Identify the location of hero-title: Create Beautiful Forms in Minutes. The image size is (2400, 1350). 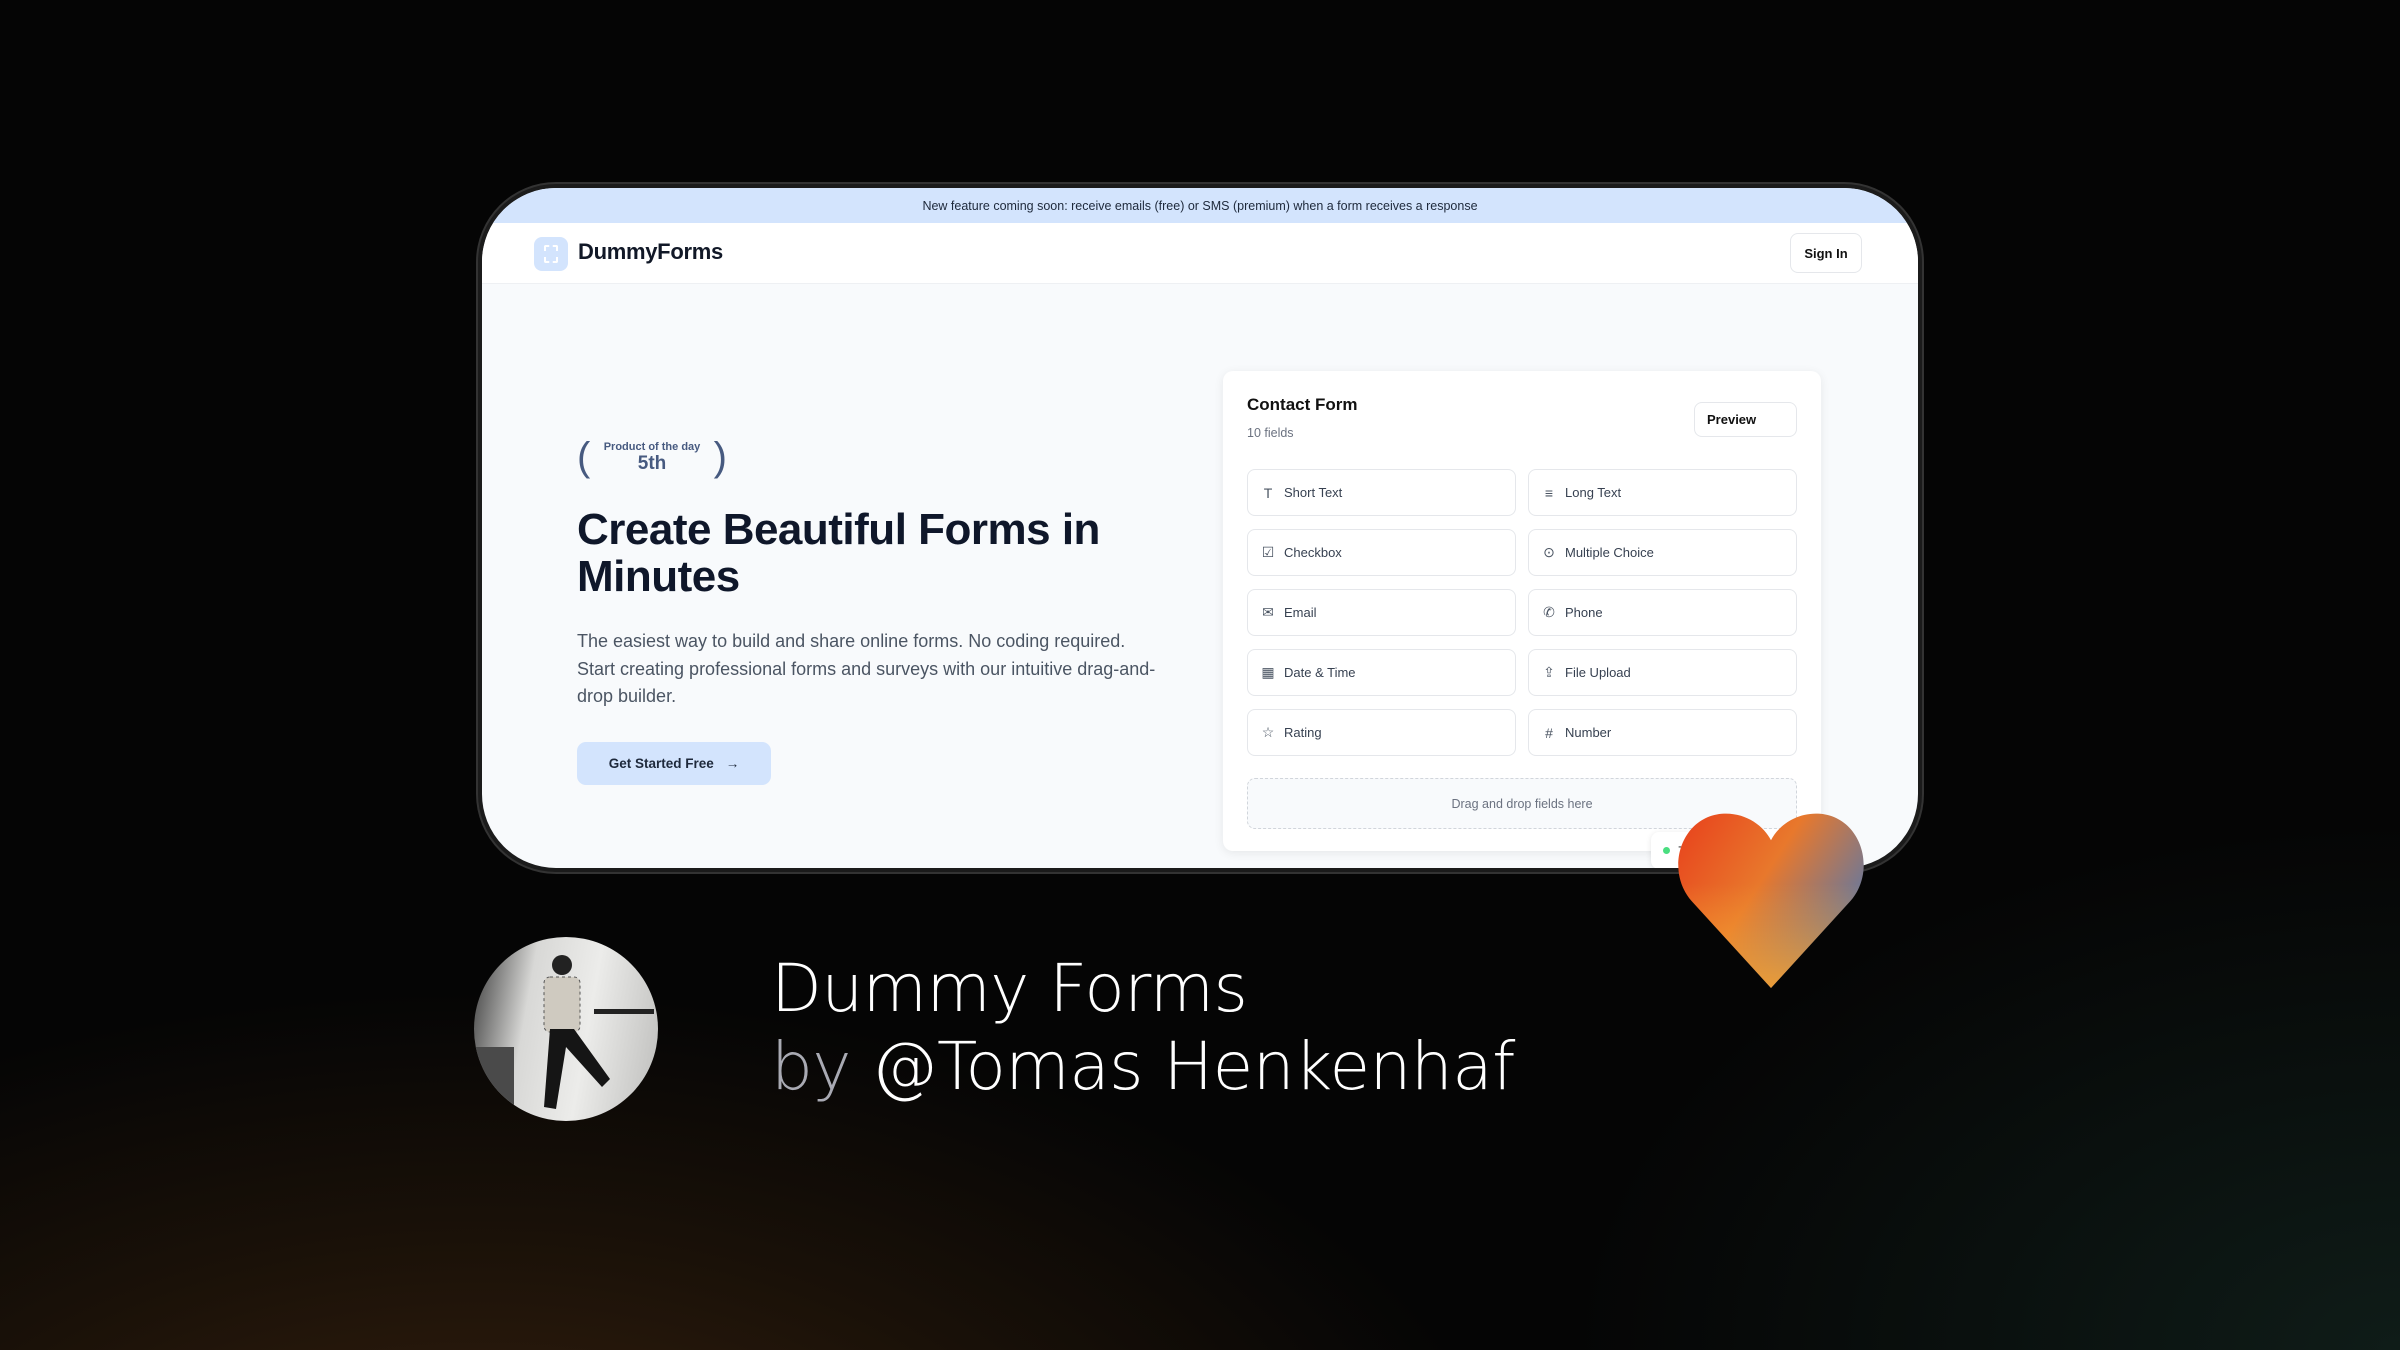
(838, 553).